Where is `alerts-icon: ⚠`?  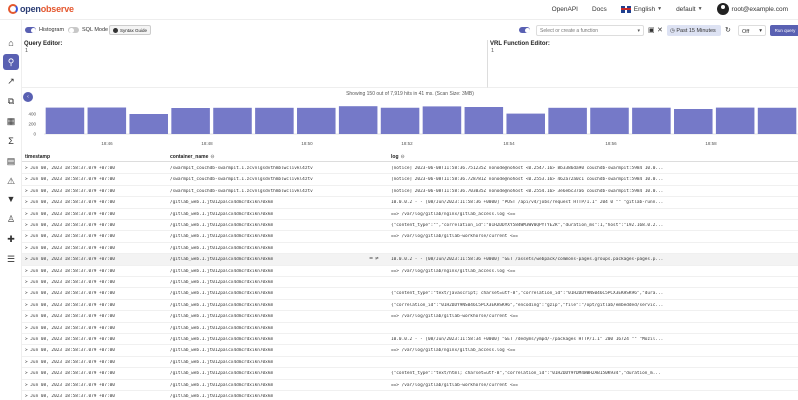 alerts-icon: ⚠ is located at coordinates (11, 181).